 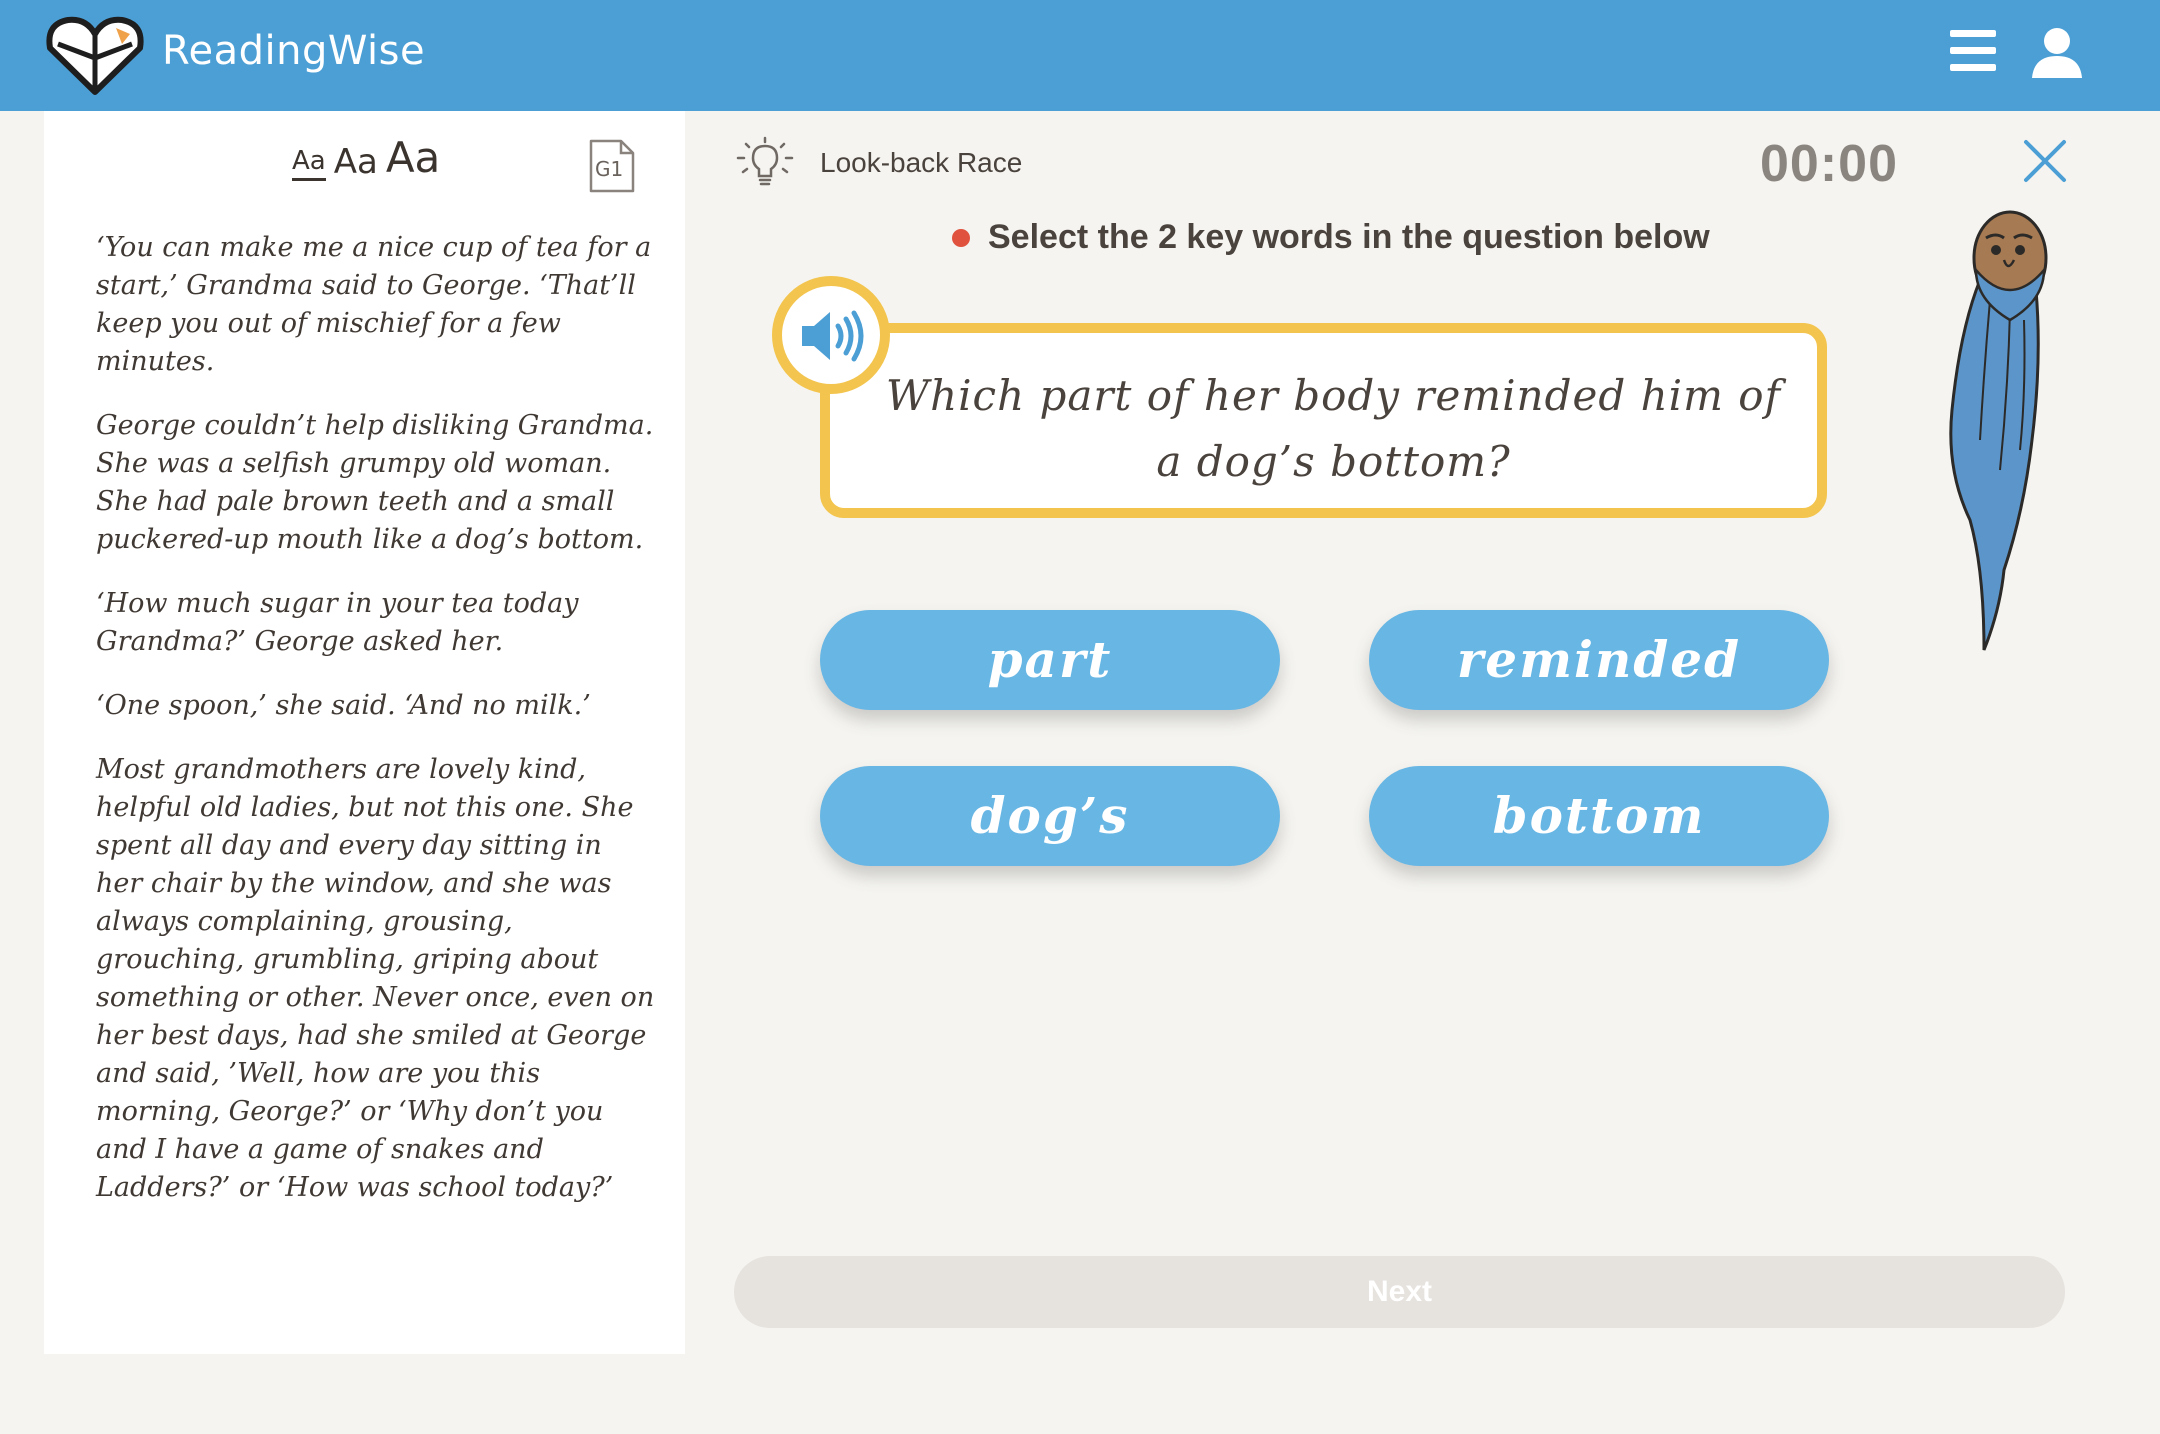 What do you see at coordinates (1080, 55) in the screenshot?
I see `top-bar: ReadingWise` at bounding box center [1080, 55].